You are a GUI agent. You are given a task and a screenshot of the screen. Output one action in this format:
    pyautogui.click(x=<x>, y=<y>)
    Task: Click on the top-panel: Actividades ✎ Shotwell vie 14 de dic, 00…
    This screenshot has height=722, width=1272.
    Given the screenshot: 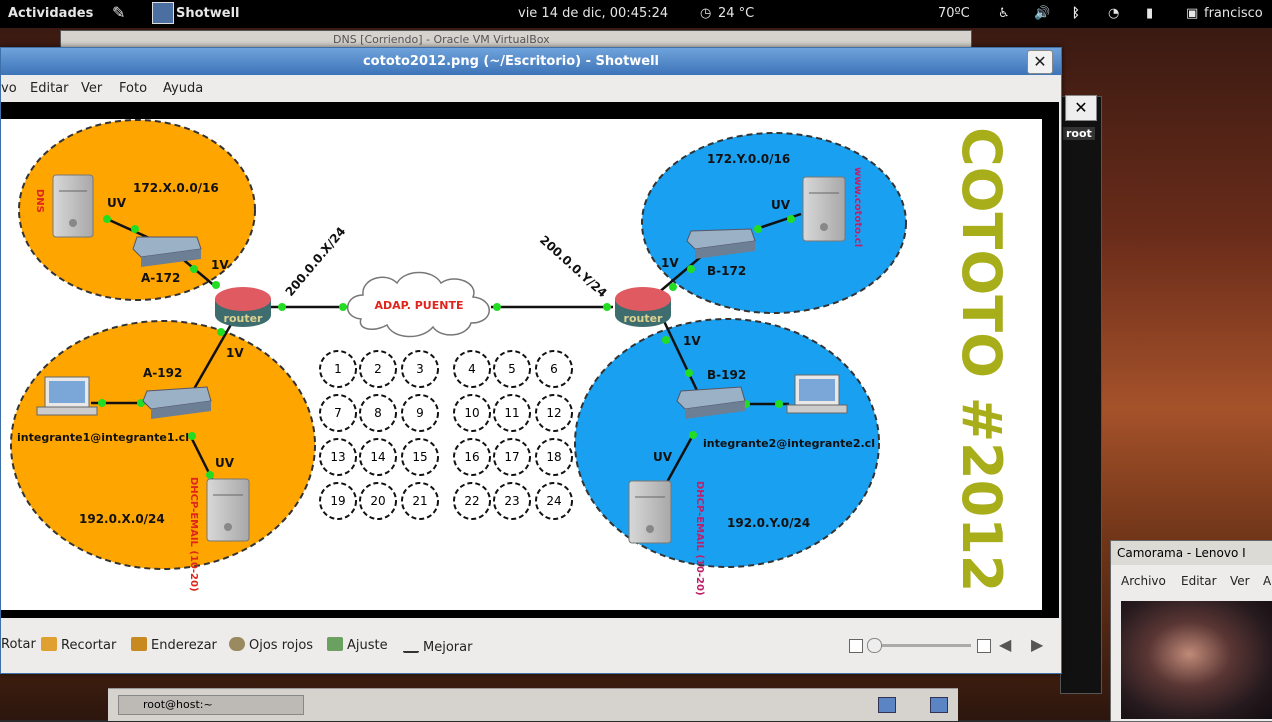 What is the action you would take?
    pyautogui.click(x=636, y=14)
    